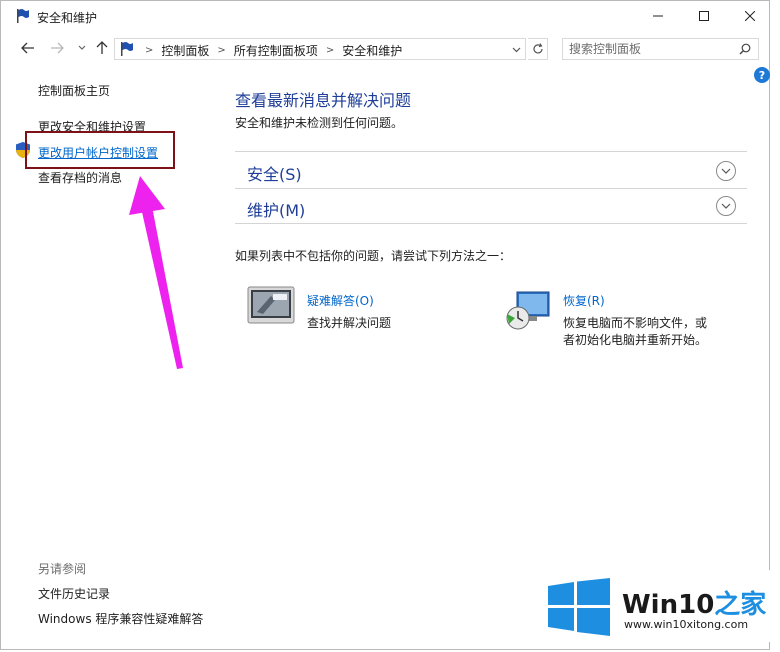 The width and height of the screenshot is (780, 652). Describe the element at coordinates (276, 209) in the screenshot. I see `maintenance-section-toggle: 维护(M)` at that location.